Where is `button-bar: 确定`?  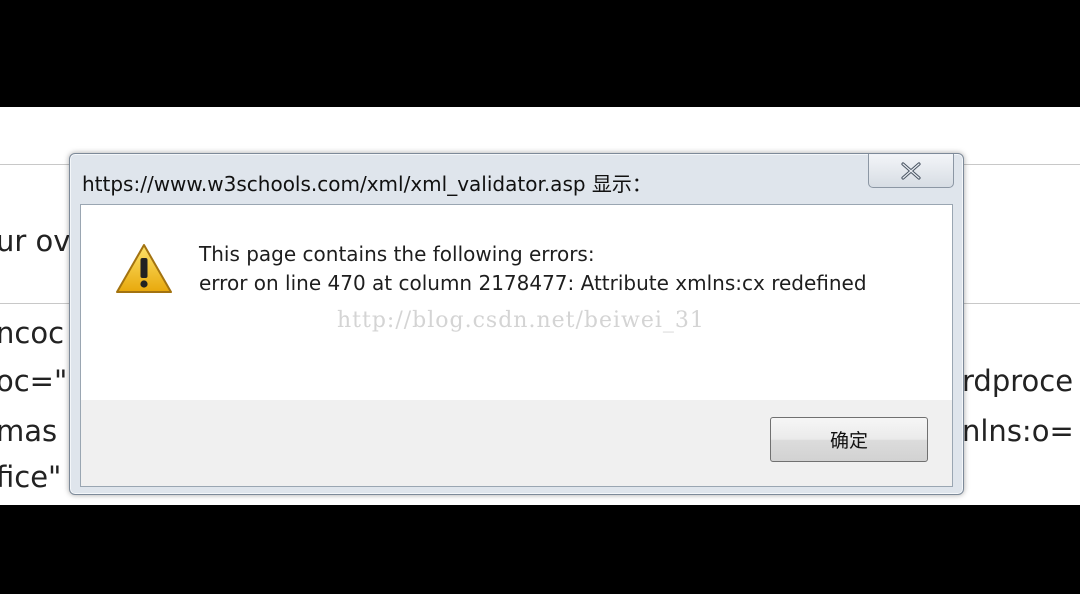
button-bar: 确定 is located at coordinates (516, 443).